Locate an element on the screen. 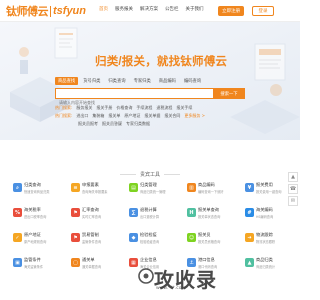  tool-card: ▣ 监管条件 海关监管条件 is located at coordinates (39, 267).